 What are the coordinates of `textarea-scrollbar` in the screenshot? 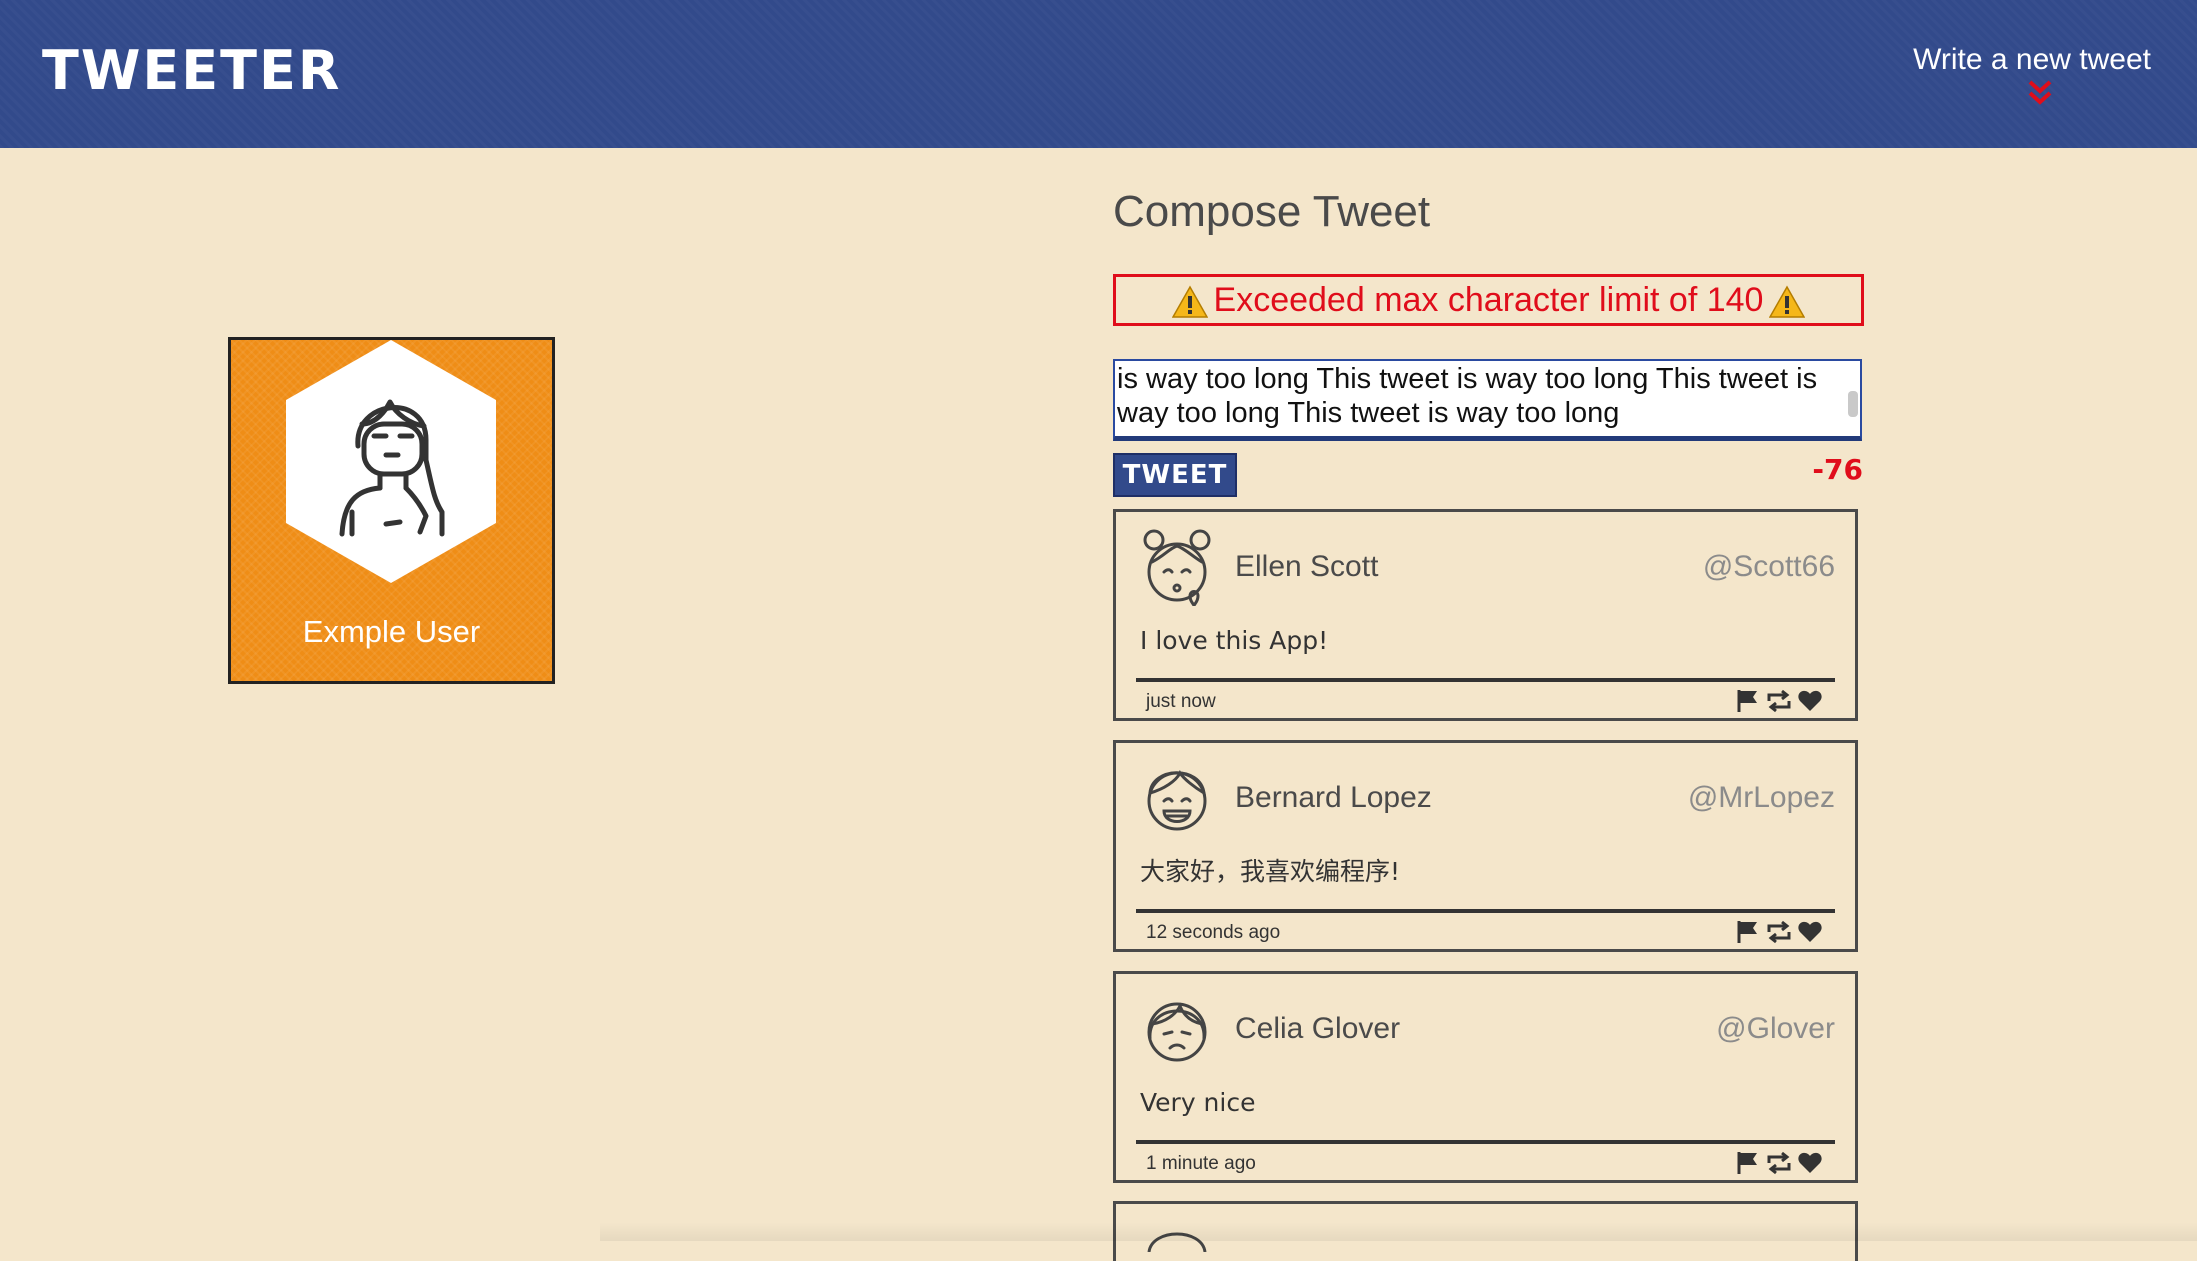 It's located at (1853, 404).